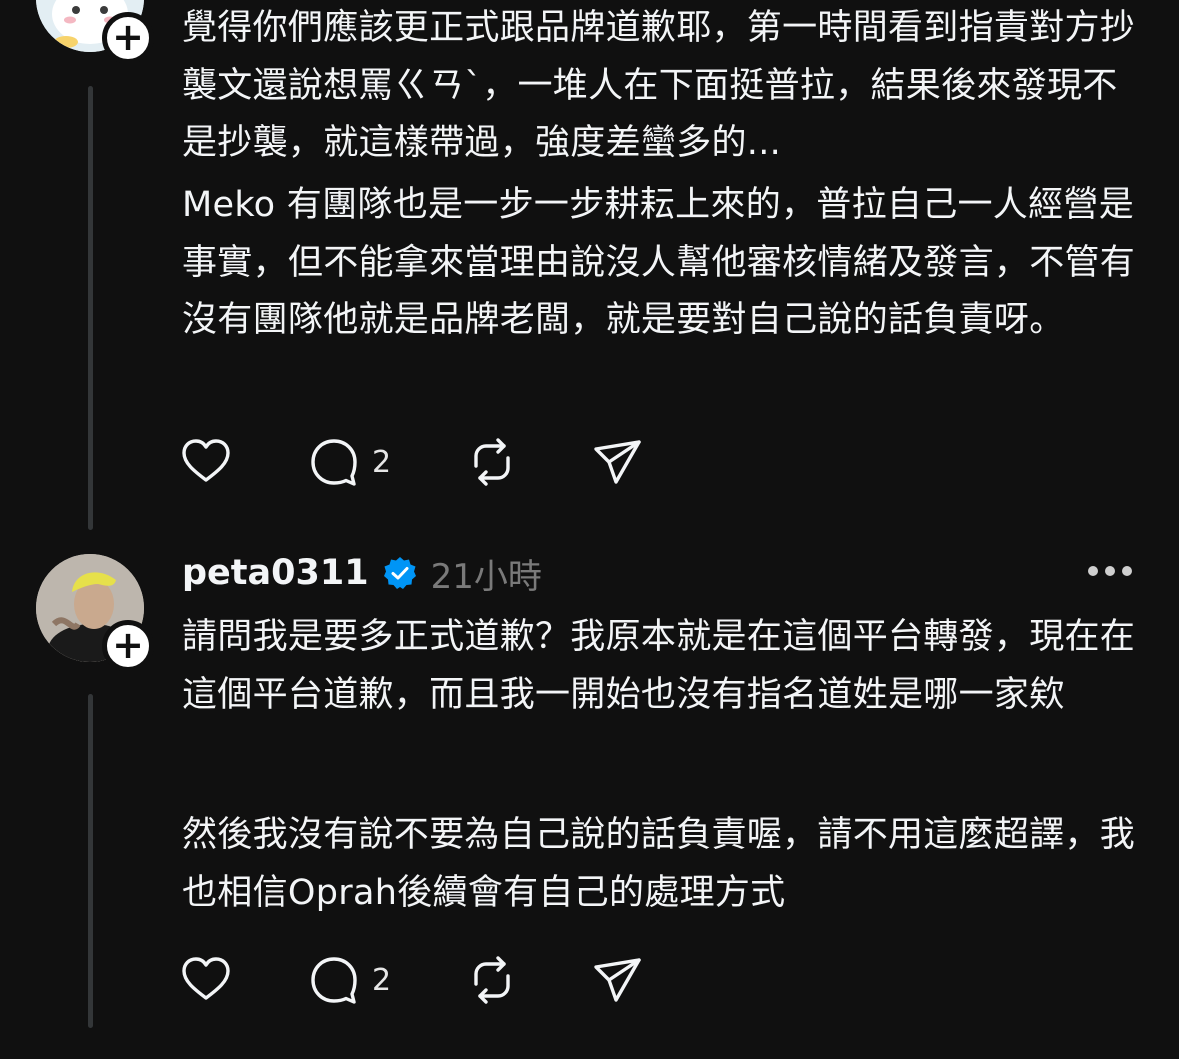 The width and height of the screenshot is (1179, 1059). Describe the element at coordinates (486, 576) in the screenshot. I see `timestamp: 21小時` at that location.